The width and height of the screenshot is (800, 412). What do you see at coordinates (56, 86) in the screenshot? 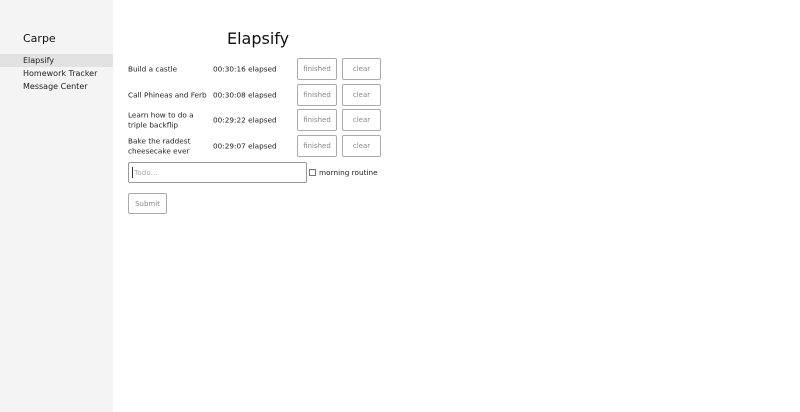
I see `sidebar-item-message-center: Message Center` at bounding box center [56, 86].